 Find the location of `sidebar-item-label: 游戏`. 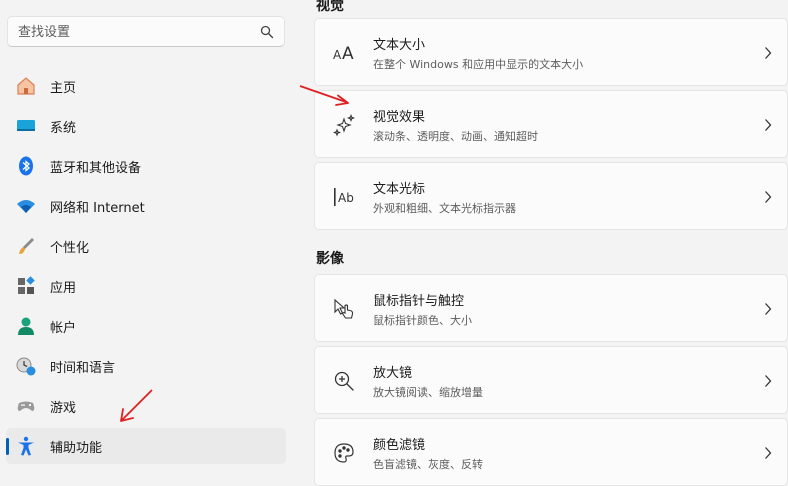

sidebar-item-label: 游戏 is located at coordinates (63, 408).